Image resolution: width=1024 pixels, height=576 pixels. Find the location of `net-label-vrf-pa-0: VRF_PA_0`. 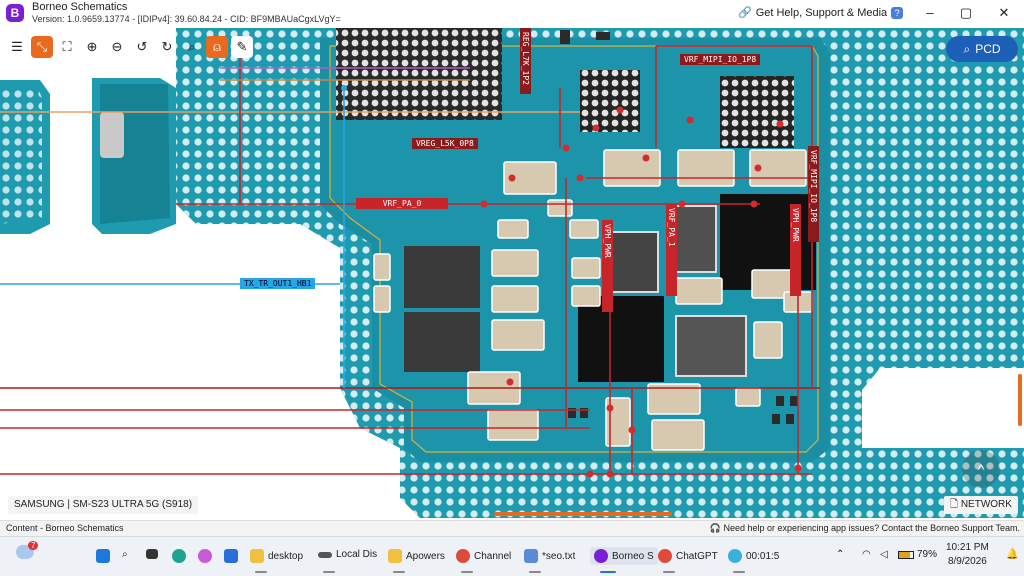

net-label-vrf-pa-0: VRF_PA_0 is located at coordinates (402, 203).